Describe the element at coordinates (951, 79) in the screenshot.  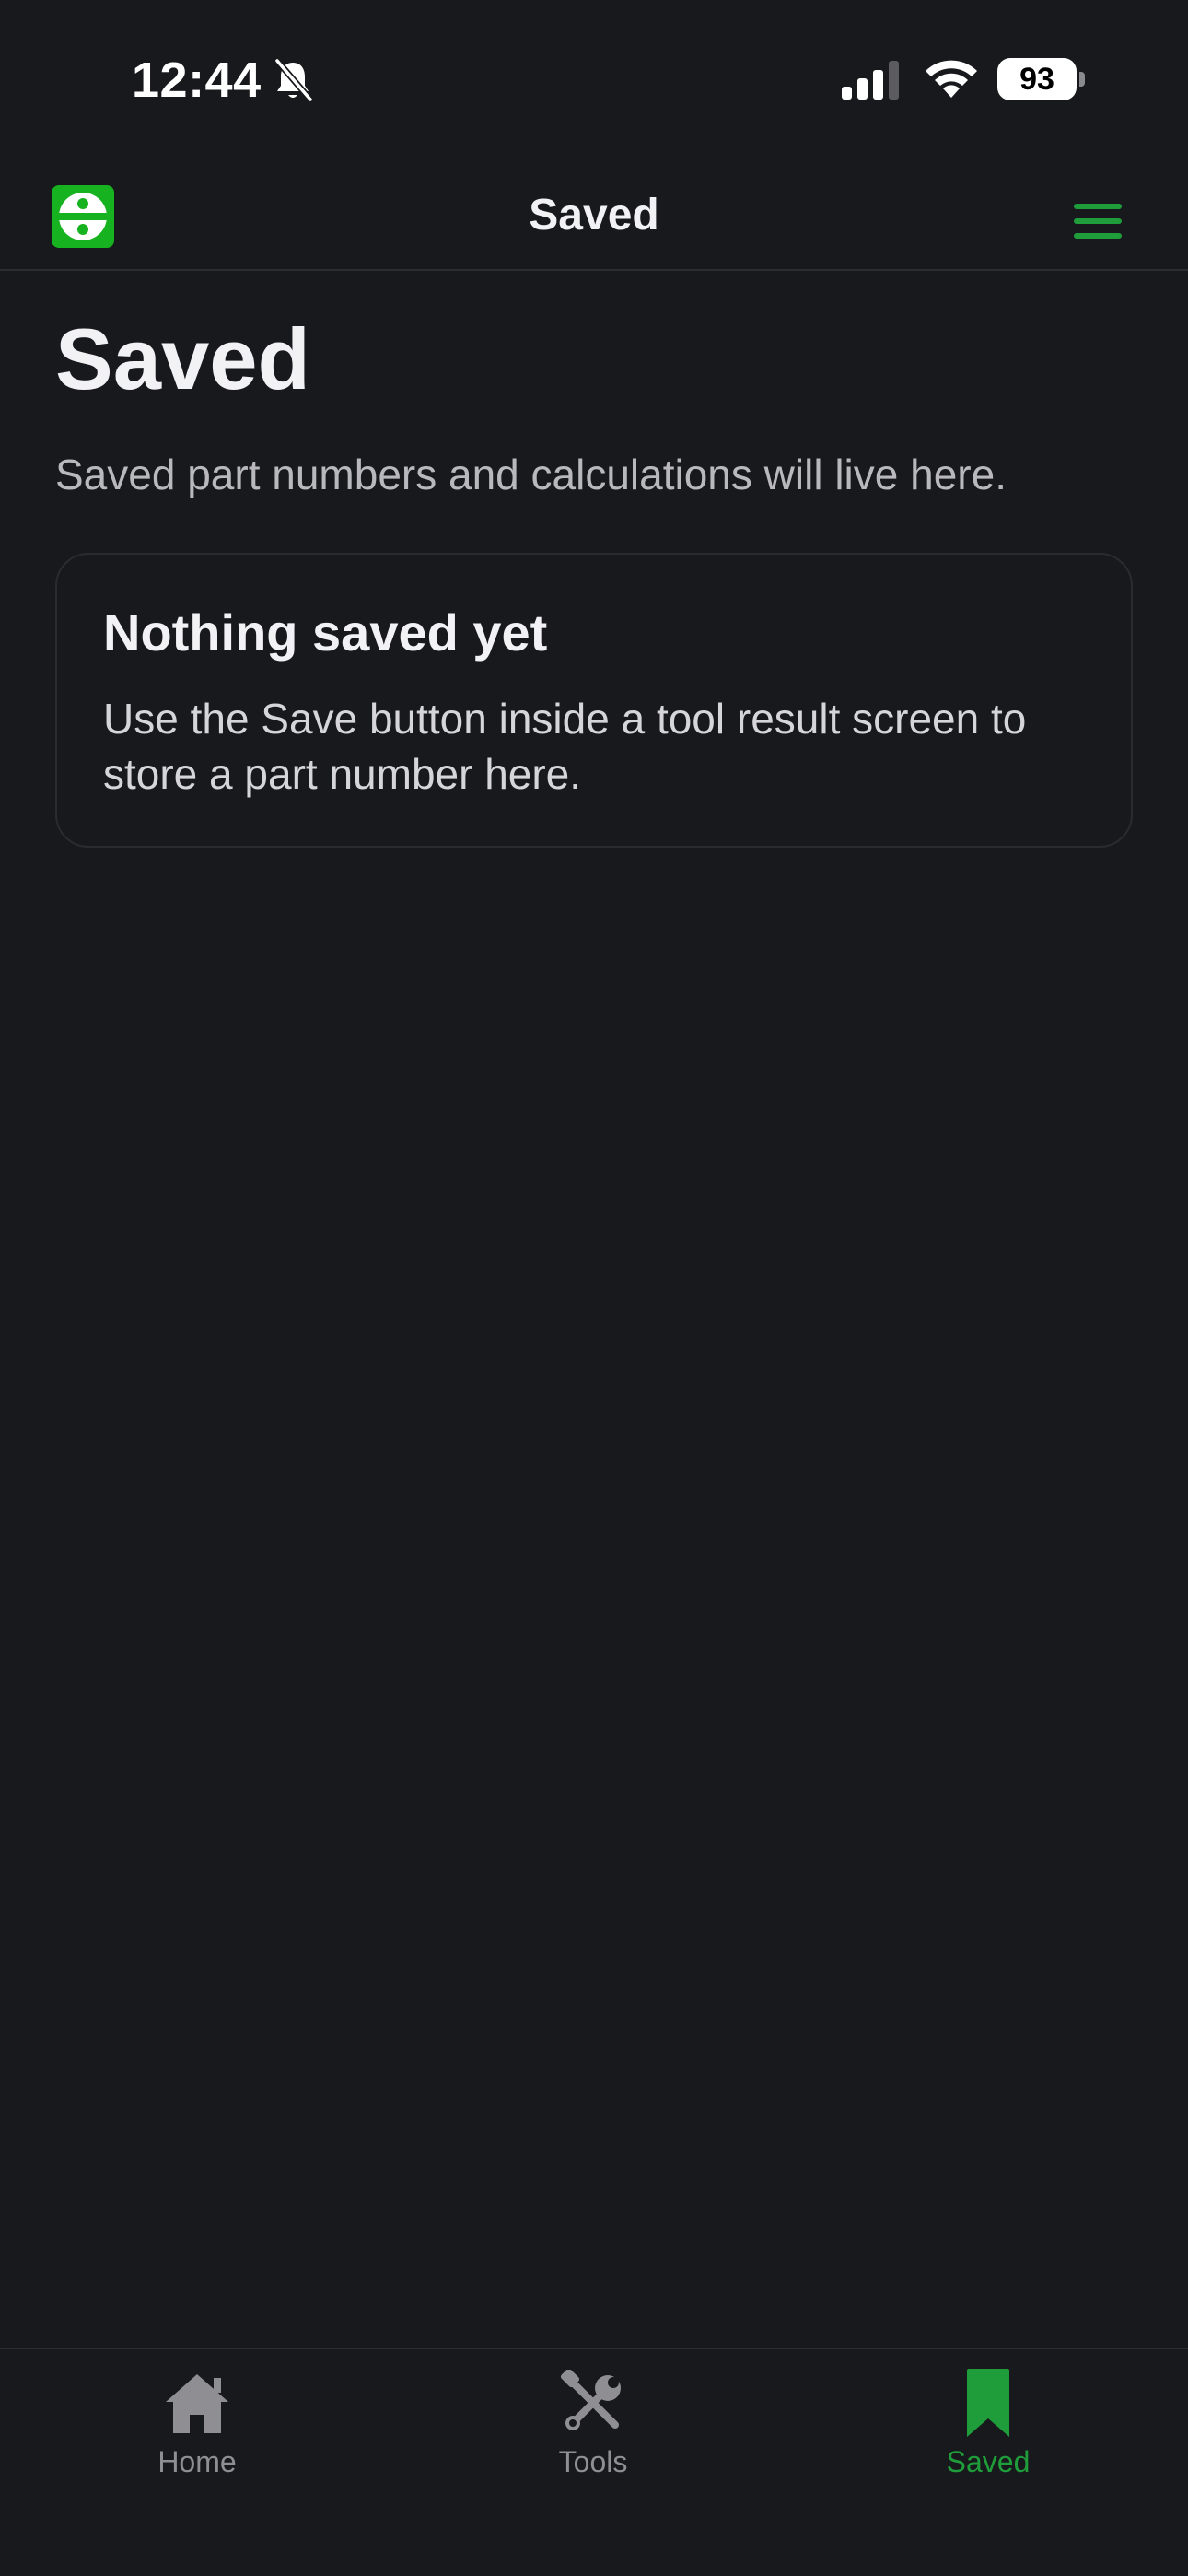
I see `wifi-icon` at that location.